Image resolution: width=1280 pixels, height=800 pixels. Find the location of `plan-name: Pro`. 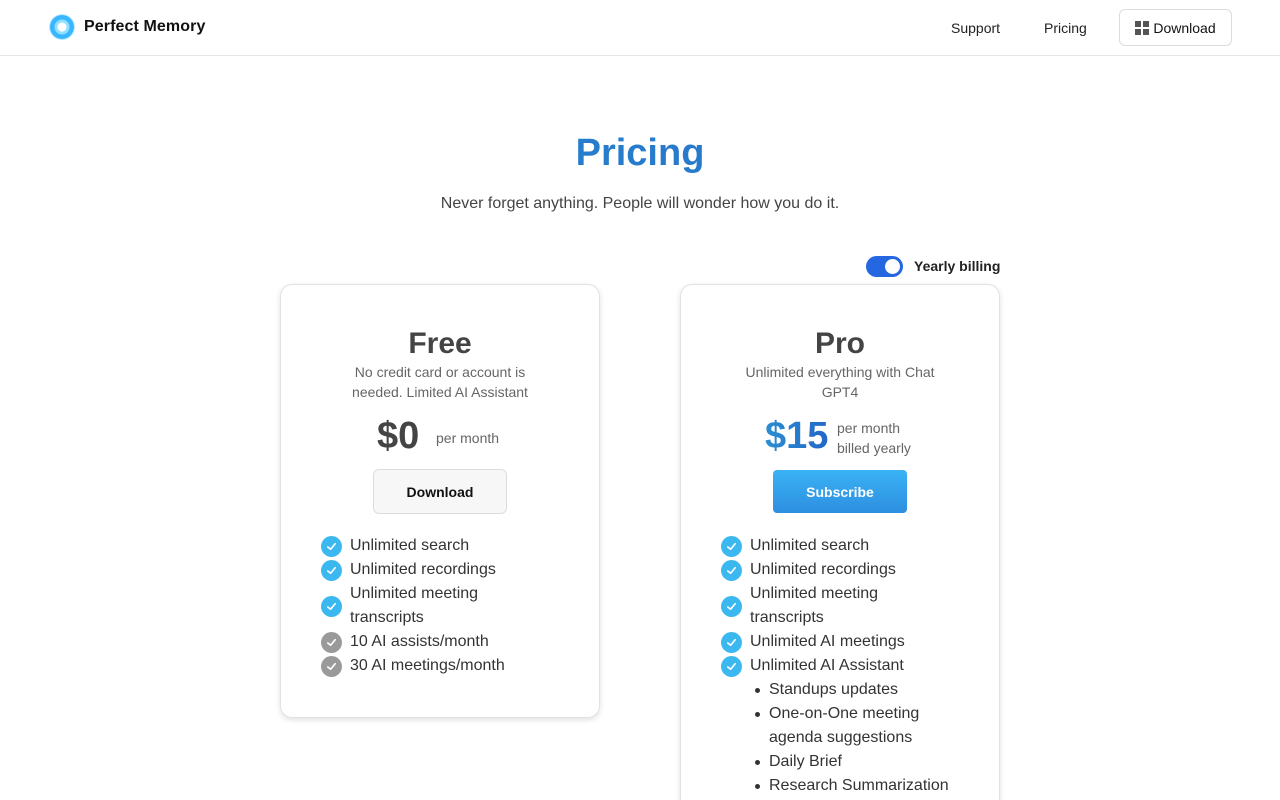

plan-name: Pro is located at coordinates (839, 343).